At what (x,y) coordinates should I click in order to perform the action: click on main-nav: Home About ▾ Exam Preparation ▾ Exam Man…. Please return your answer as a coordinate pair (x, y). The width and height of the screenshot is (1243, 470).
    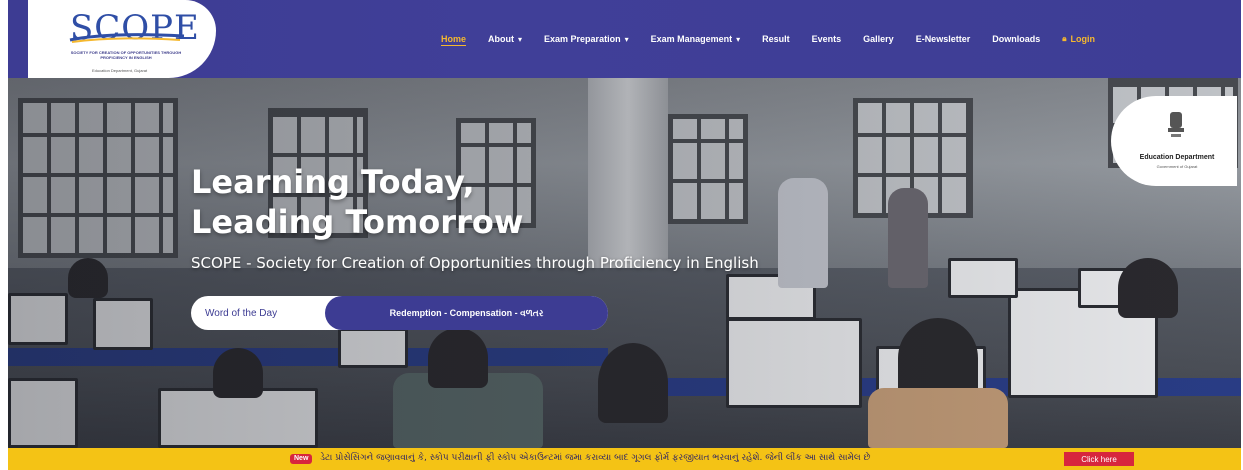
    Looking at the image, I should click on (768, 39).